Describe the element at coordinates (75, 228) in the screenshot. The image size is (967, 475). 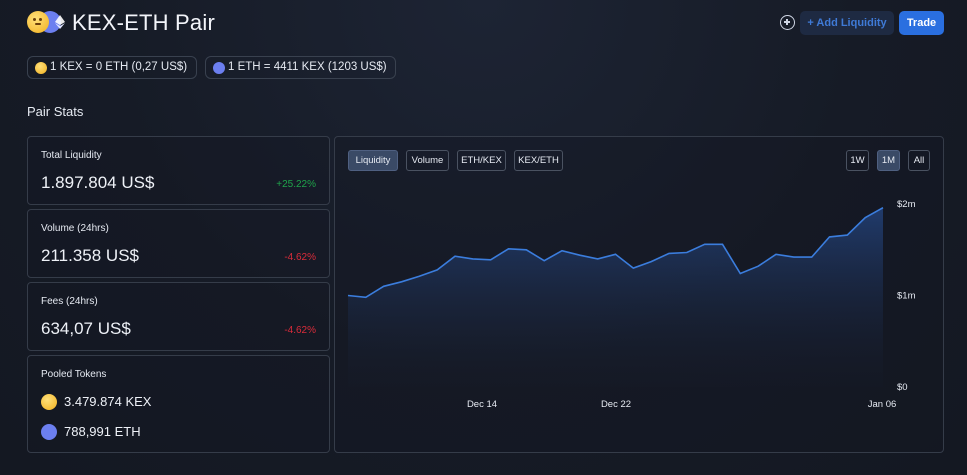
I see `stat-label: Volume (24hrs)` at that location.